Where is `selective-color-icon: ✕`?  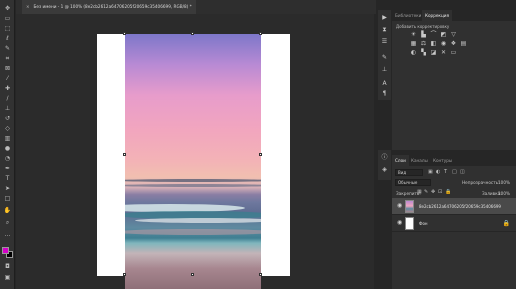
selective-color-icon: ✕ is located at coordinates (443, 53).